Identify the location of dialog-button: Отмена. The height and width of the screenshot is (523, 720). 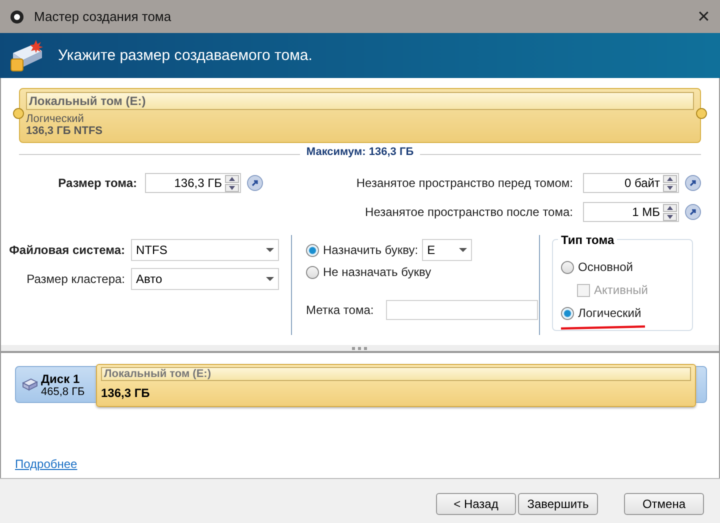
(664, 504).